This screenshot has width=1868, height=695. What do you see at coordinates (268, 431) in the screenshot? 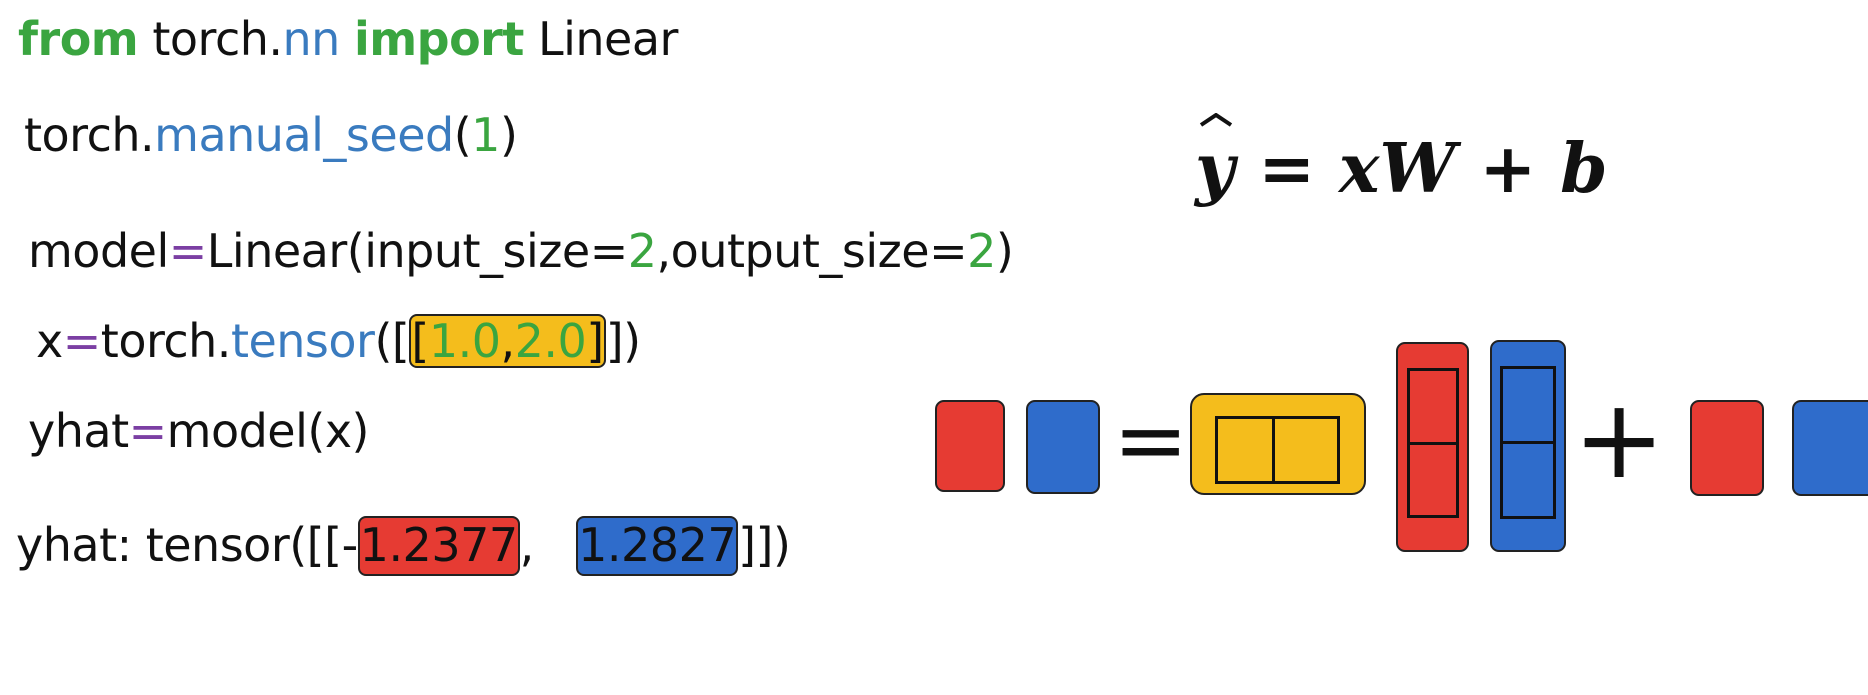
I see `yhat-call: model(x)` at bounding box center [268, 431].